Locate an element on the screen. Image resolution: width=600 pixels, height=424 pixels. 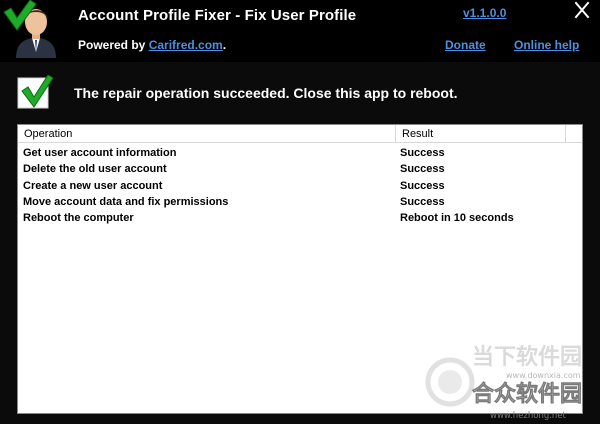
success-check-icon is located at coordinates (35, 92).